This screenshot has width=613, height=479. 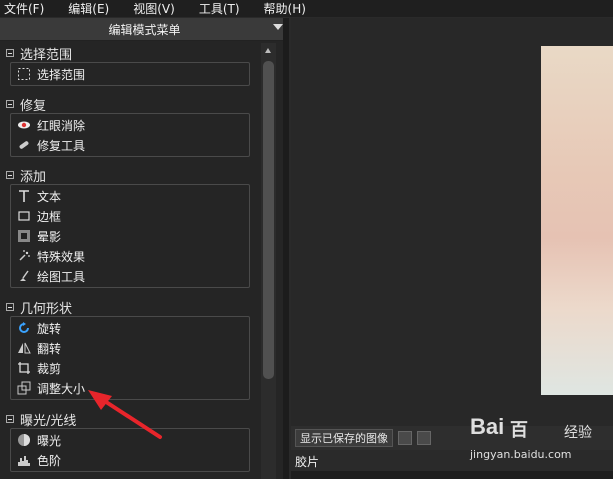 What do you see at coordinates (130, 328) in the screenshot?
I see `menu-item-rotate: 旋转` at bounding box center [130, 328].